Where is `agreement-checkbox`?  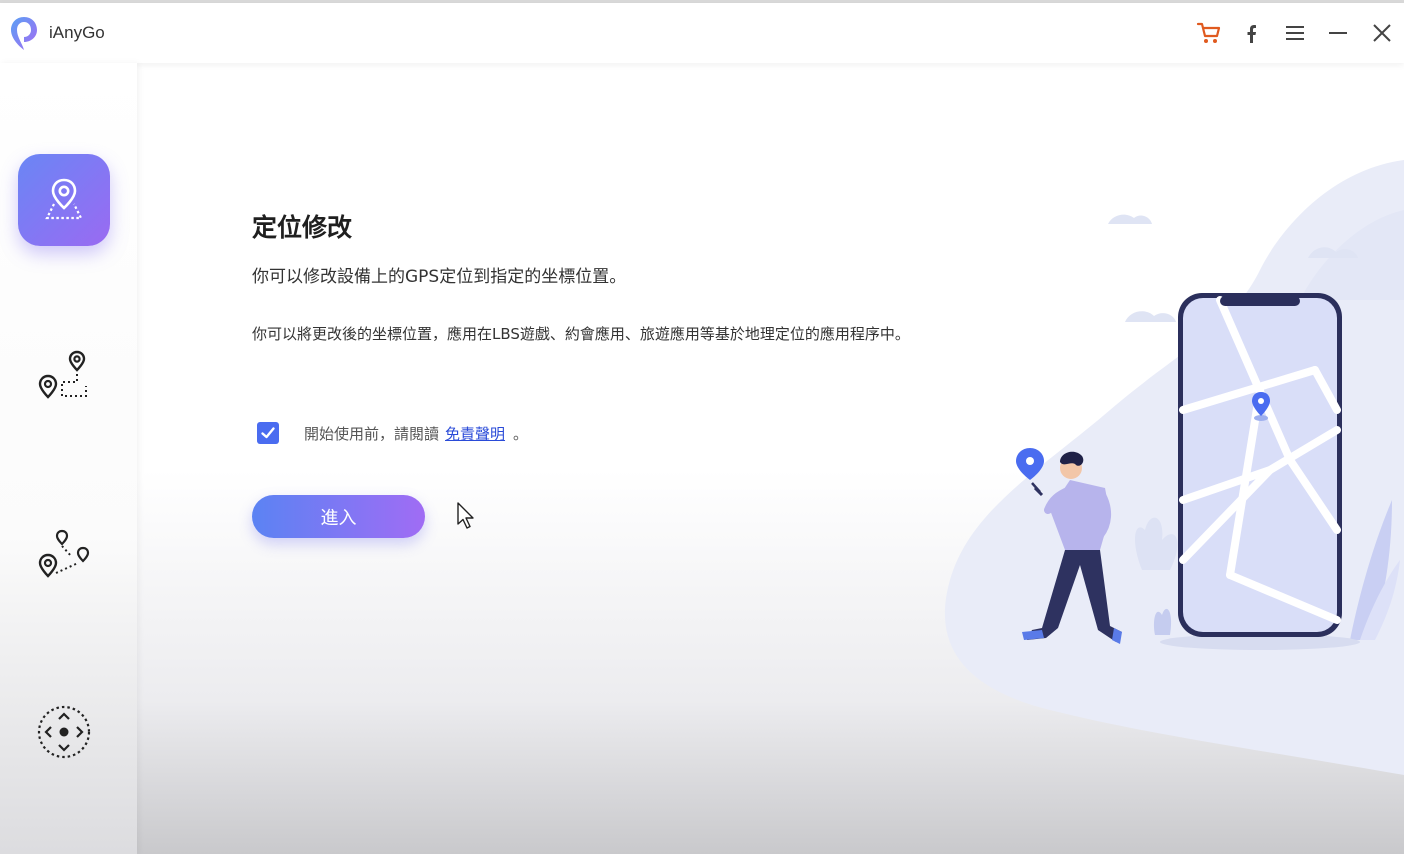
agreement-checkbox is located at coordinates (268, 433).